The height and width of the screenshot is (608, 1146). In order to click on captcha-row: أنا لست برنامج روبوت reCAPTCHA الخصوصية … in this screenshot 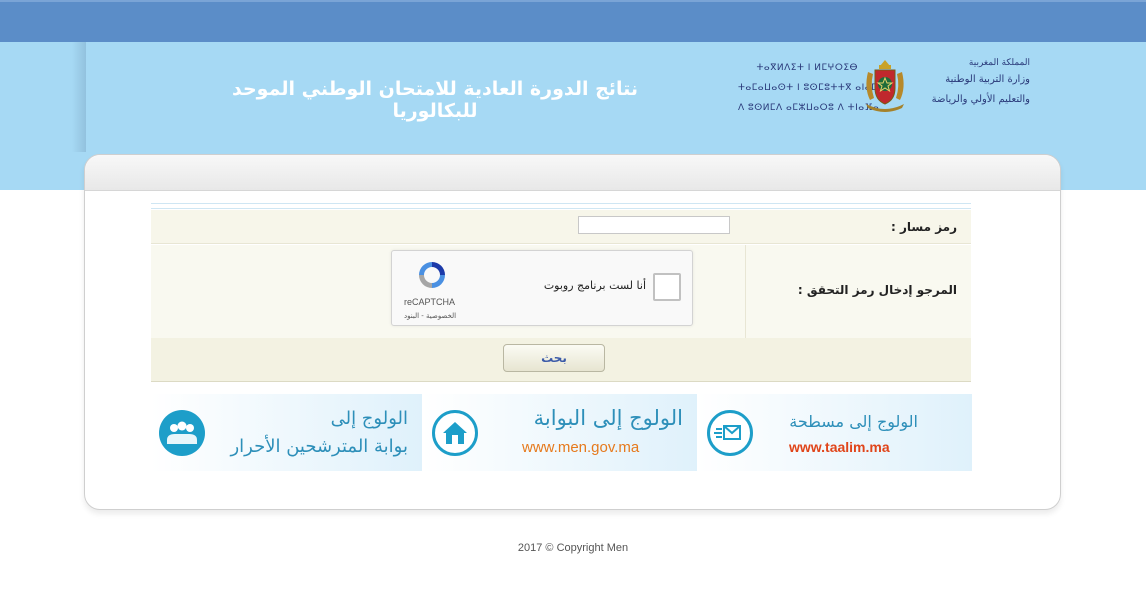, I will do `click(561, 292)`.